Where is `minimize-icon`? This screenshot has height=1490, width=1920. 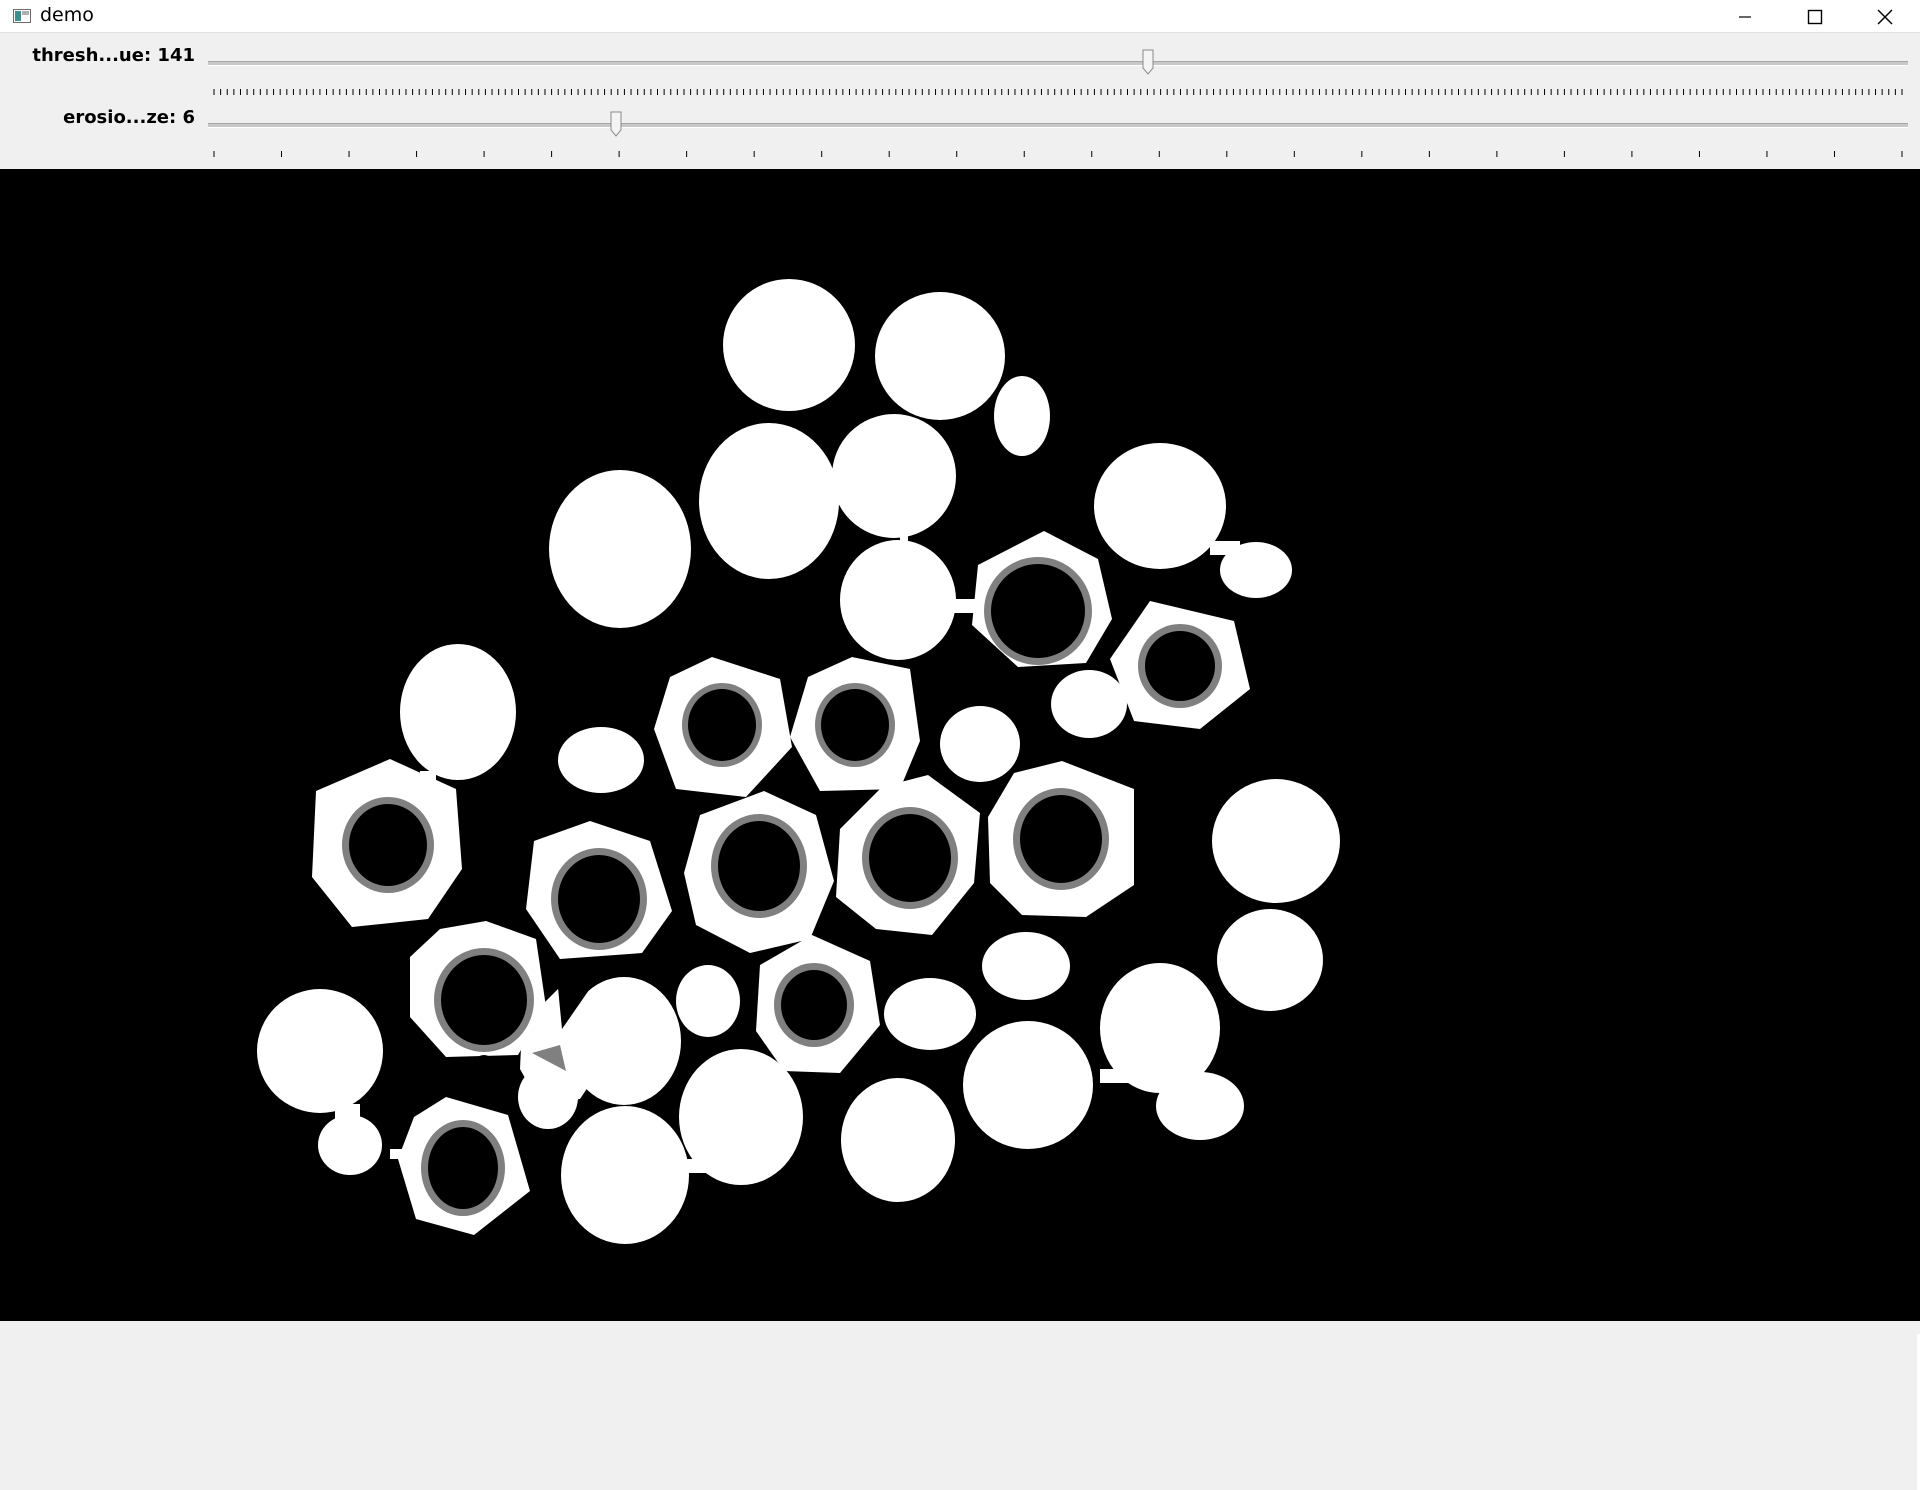 minimize-icon is located at coordinates (1745, 16).